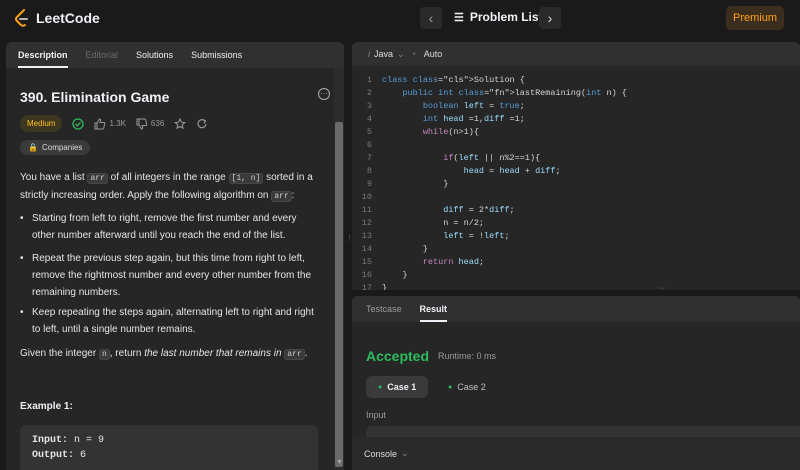 This screenshot has width=800, height=470. I want to click on code-line: 5 while(n>1){, so click(576, 132).